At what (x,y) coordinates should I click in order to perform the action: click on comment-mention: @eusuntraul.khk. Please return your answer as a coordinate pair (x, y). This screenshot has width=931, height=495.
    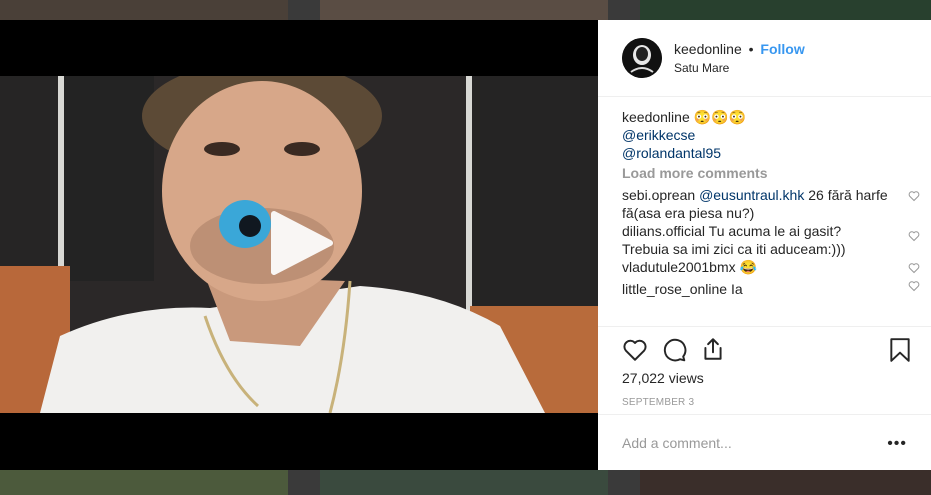
    Looking at the image, I should click on (751, 195).